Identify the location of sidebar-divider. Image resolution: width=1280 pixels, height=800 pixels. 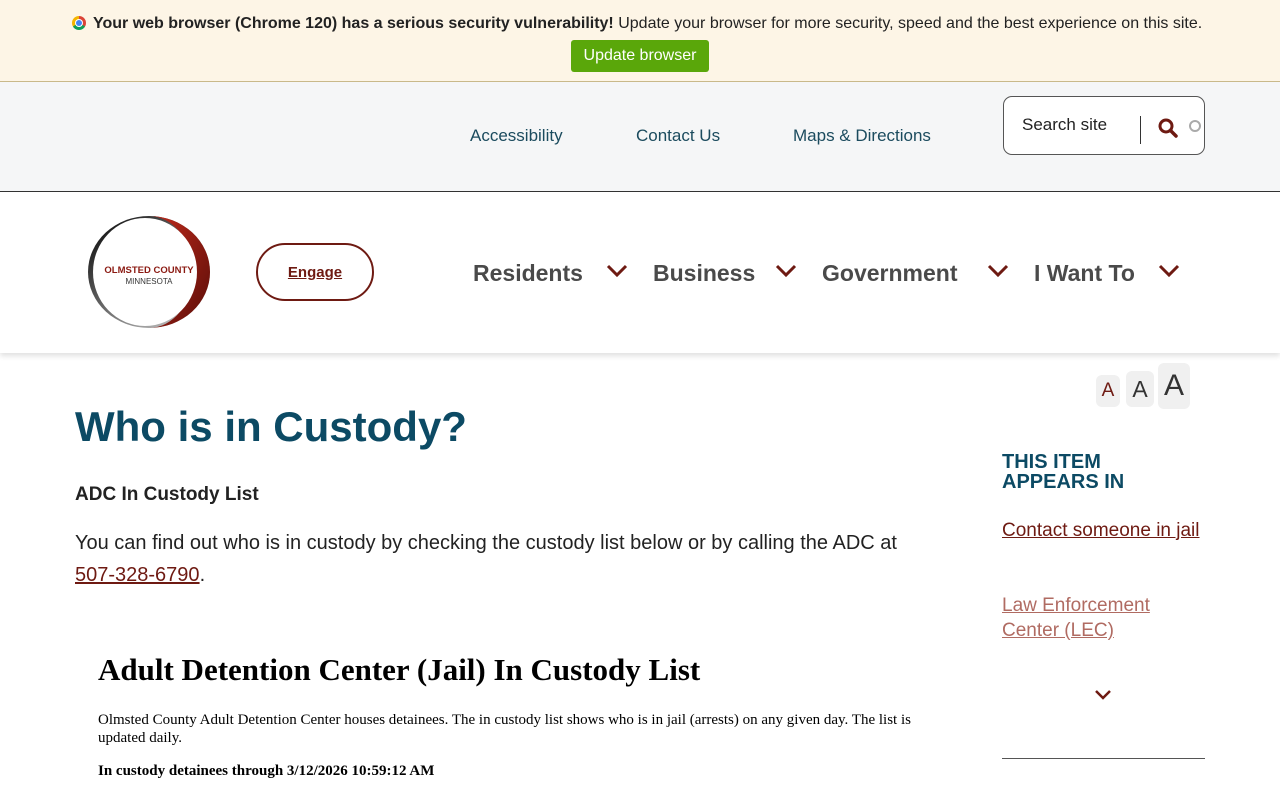
(1103, 758).